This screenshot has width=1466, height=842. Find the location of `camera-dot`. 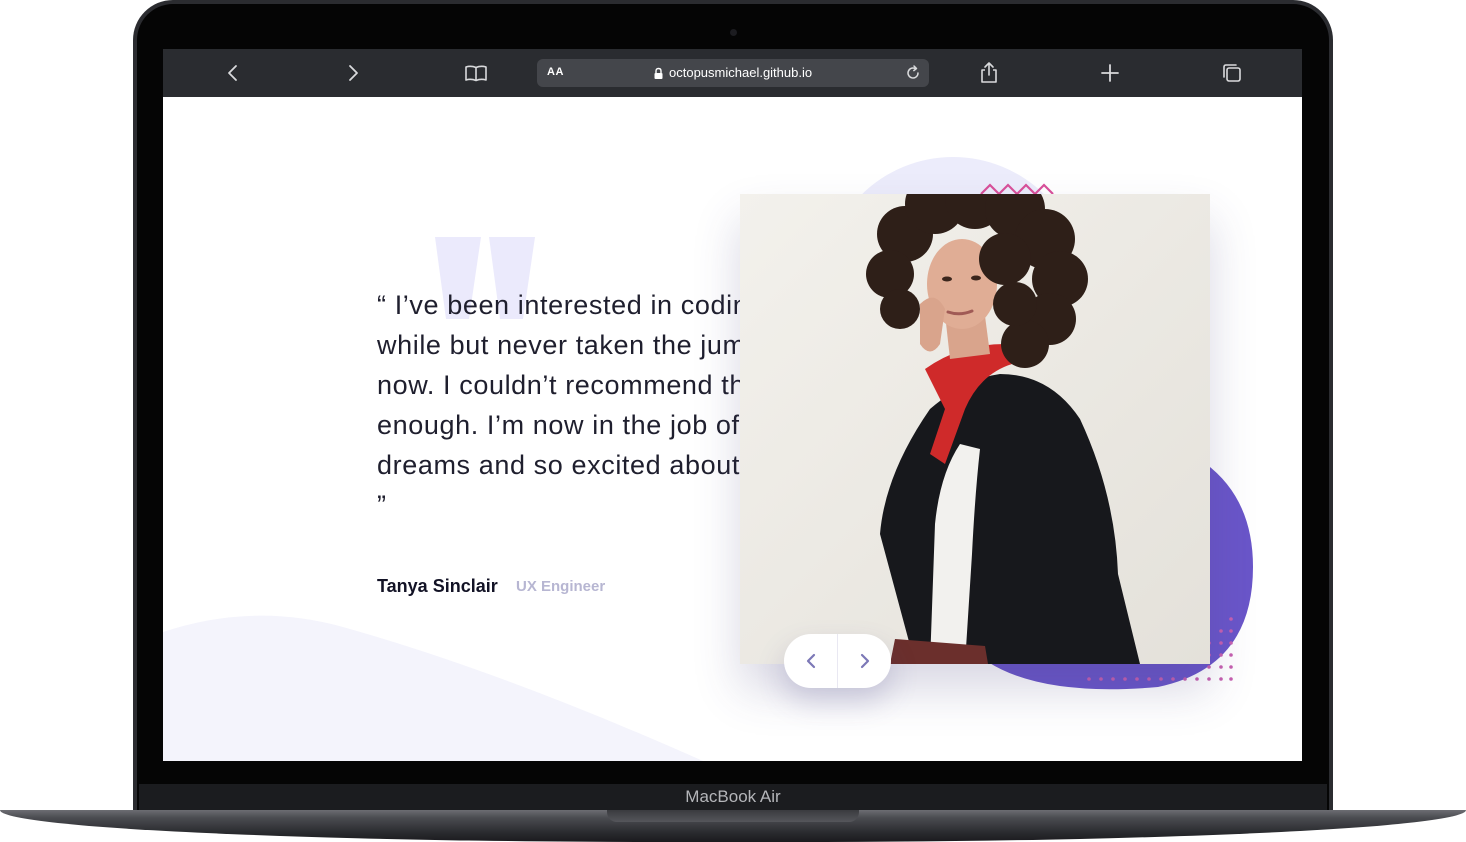

camera-dot is located at coordinates (733, 32).